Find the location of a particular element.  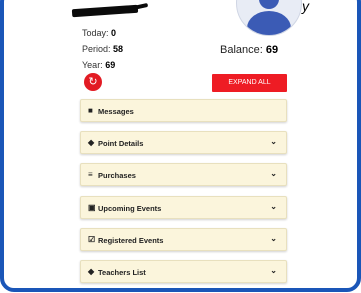

cart-icon: ≡ is located at coordinates (90, 174).